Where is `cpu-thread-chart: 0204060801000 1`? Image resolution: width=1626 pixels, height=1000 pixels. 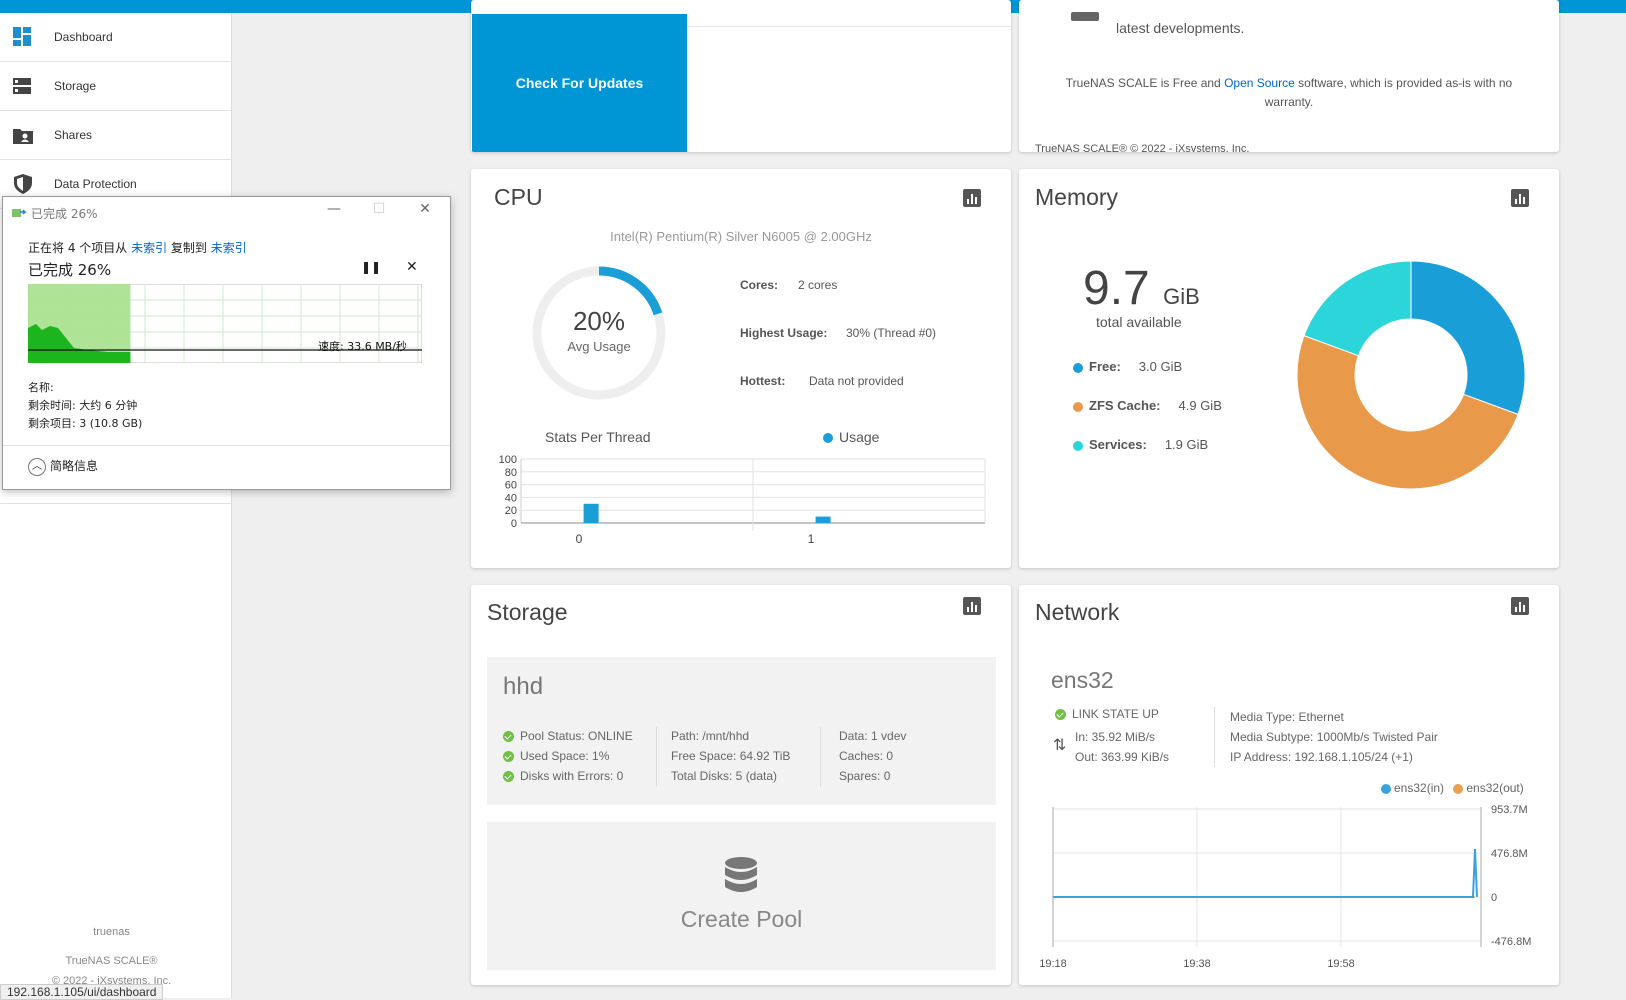
cpu-thread-chart: 0204060801000 1 is located at coordinates (742, 500).